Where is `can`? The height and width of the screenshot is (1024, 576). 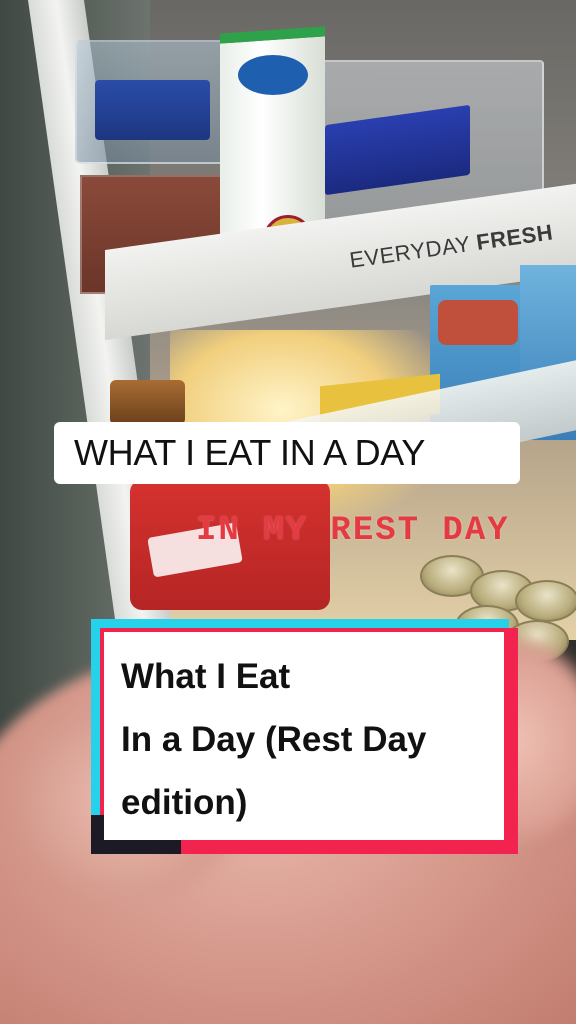
can is located at coordinates (545, 601).